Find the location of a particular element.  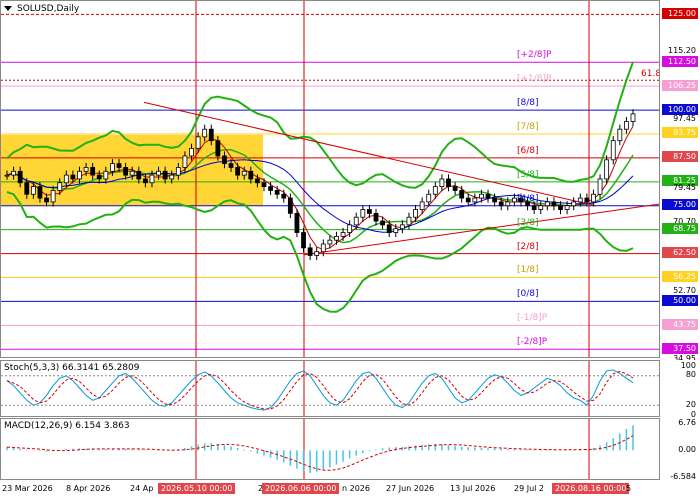

price-scale-label: 43.75 is located at coordinates (680, 324).